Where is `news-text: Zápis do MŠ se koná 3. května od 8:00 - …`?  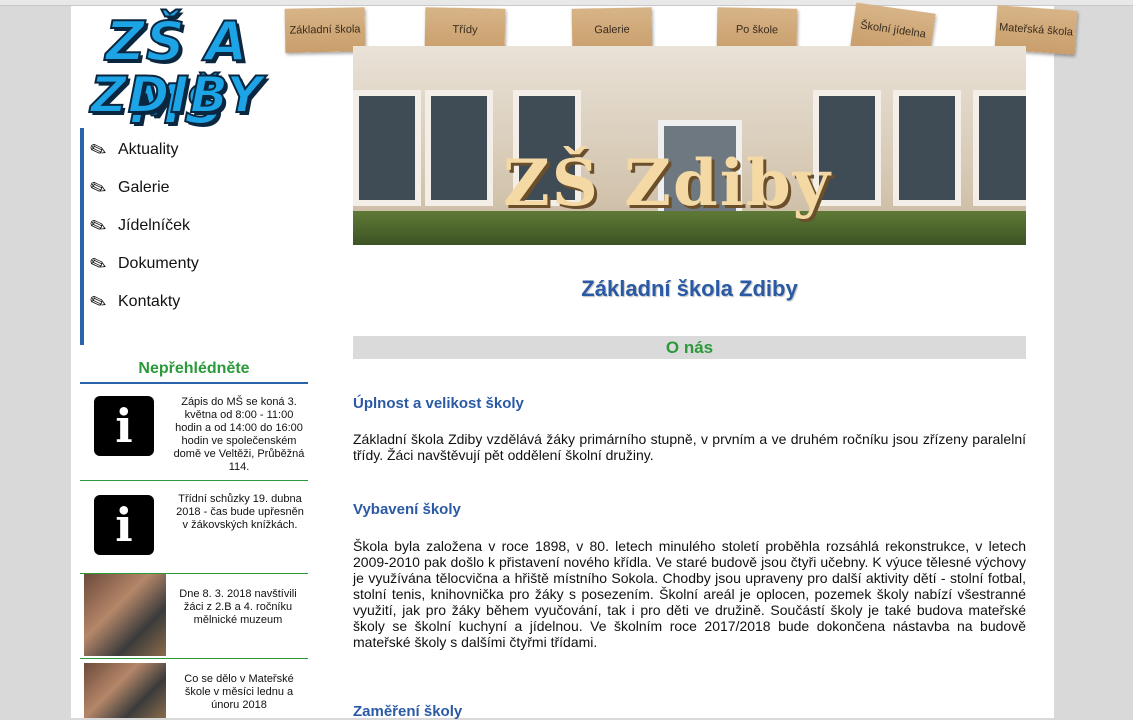
news-text: Zápis do MŠ se koná 3. května od 8:00 - … is located at coordinates (239, 434).